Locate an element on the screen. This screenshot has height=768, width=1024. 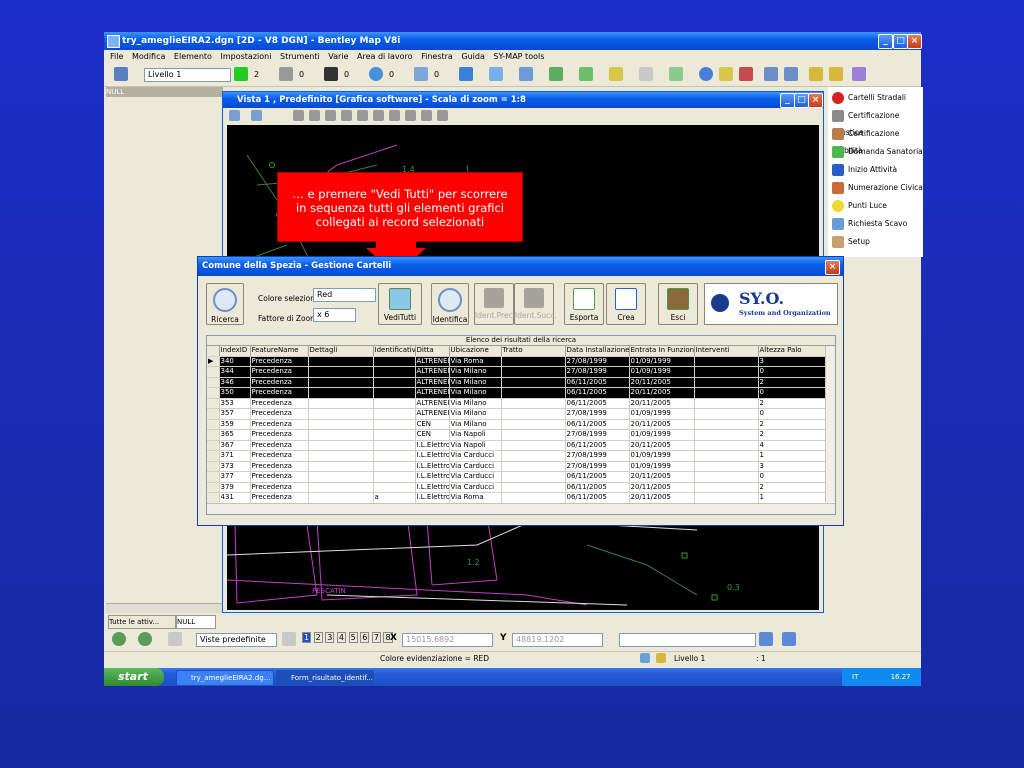
snap-mode-icon is located at coordinates (789, 639).